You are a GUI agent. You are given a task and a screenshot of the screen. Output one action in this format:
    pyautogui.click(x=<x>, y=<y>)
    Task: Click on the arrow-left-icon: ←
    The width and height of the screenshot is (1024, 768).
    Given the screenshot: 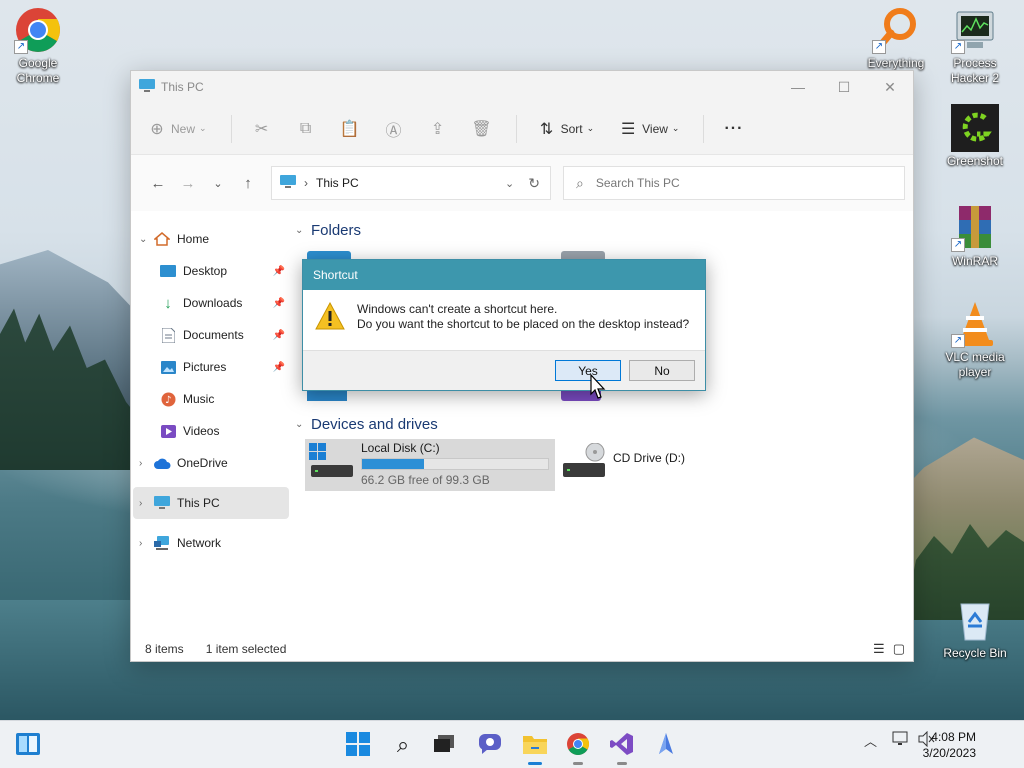 What is the action you would take?
    pyautogui.click(x=158, y=183)
    